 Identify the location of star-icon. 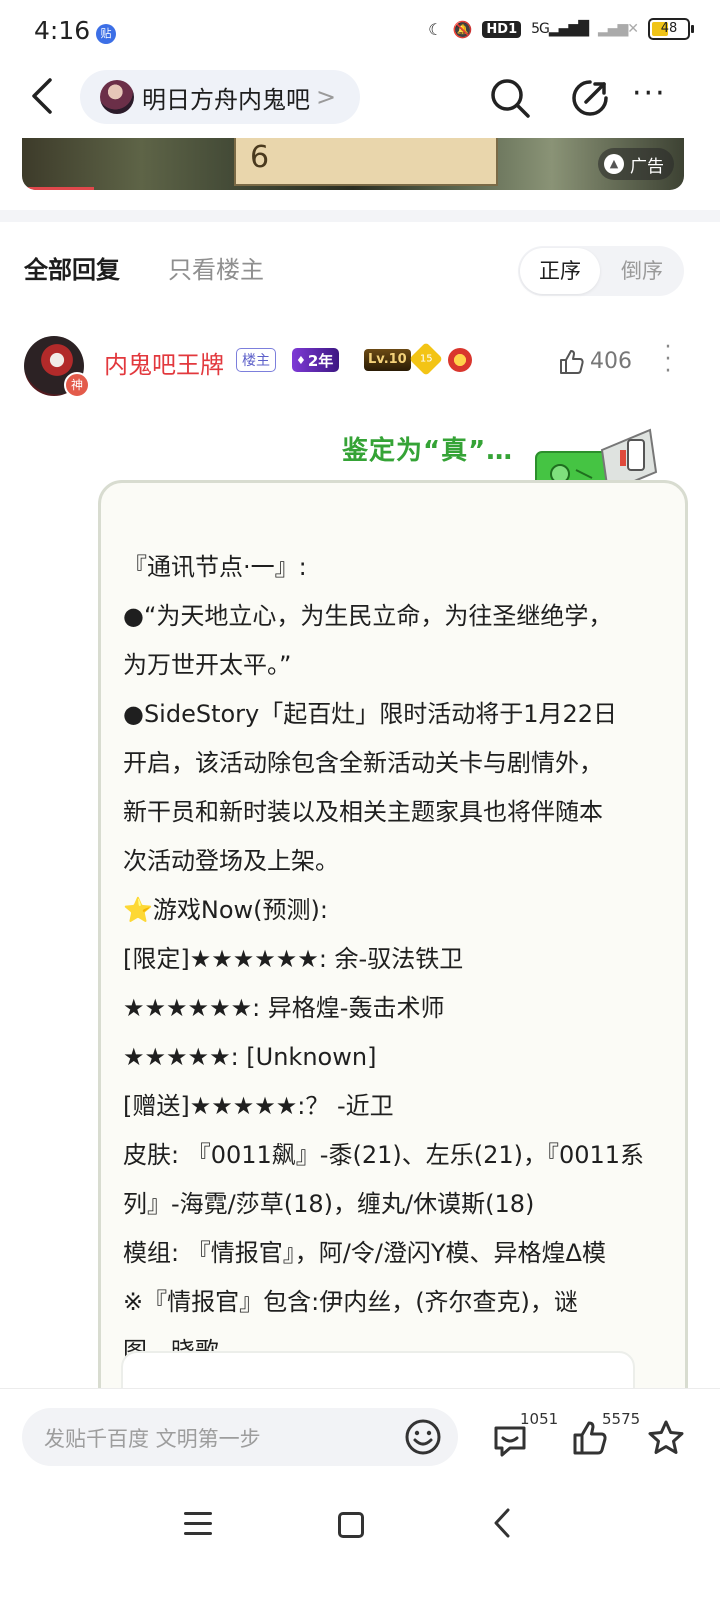
(666, 1437).